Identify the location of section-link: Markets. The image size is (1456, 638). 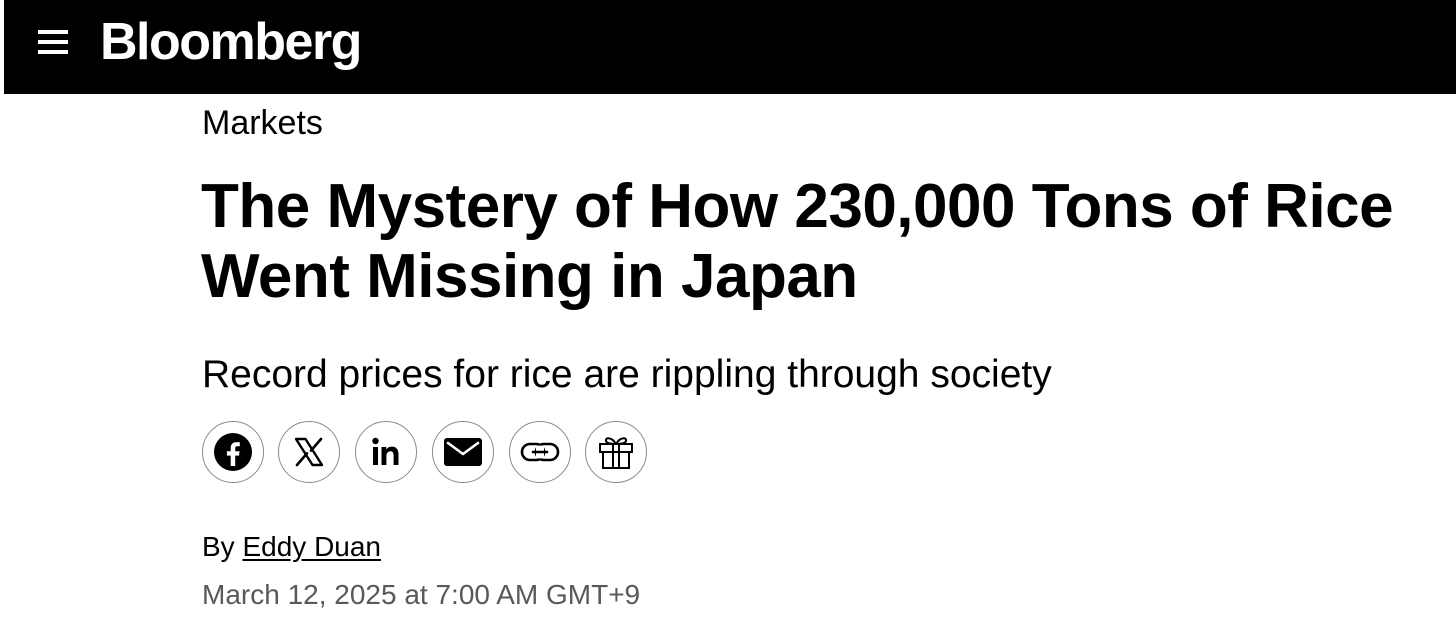
(262, 123).